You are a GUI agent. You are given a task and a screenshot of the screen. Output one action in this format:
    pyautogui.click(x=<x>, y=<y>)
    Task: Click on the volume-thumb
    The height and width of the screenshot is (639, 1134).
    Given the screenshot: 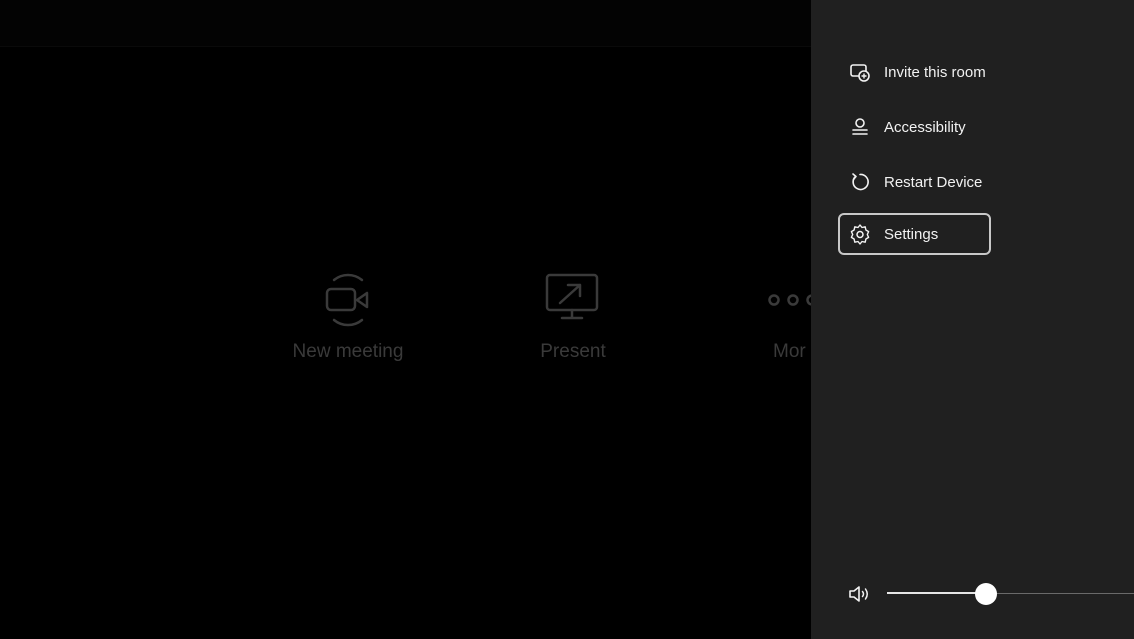 What is the action you would take?
    pyautogui.click(x=986, y=594)
    